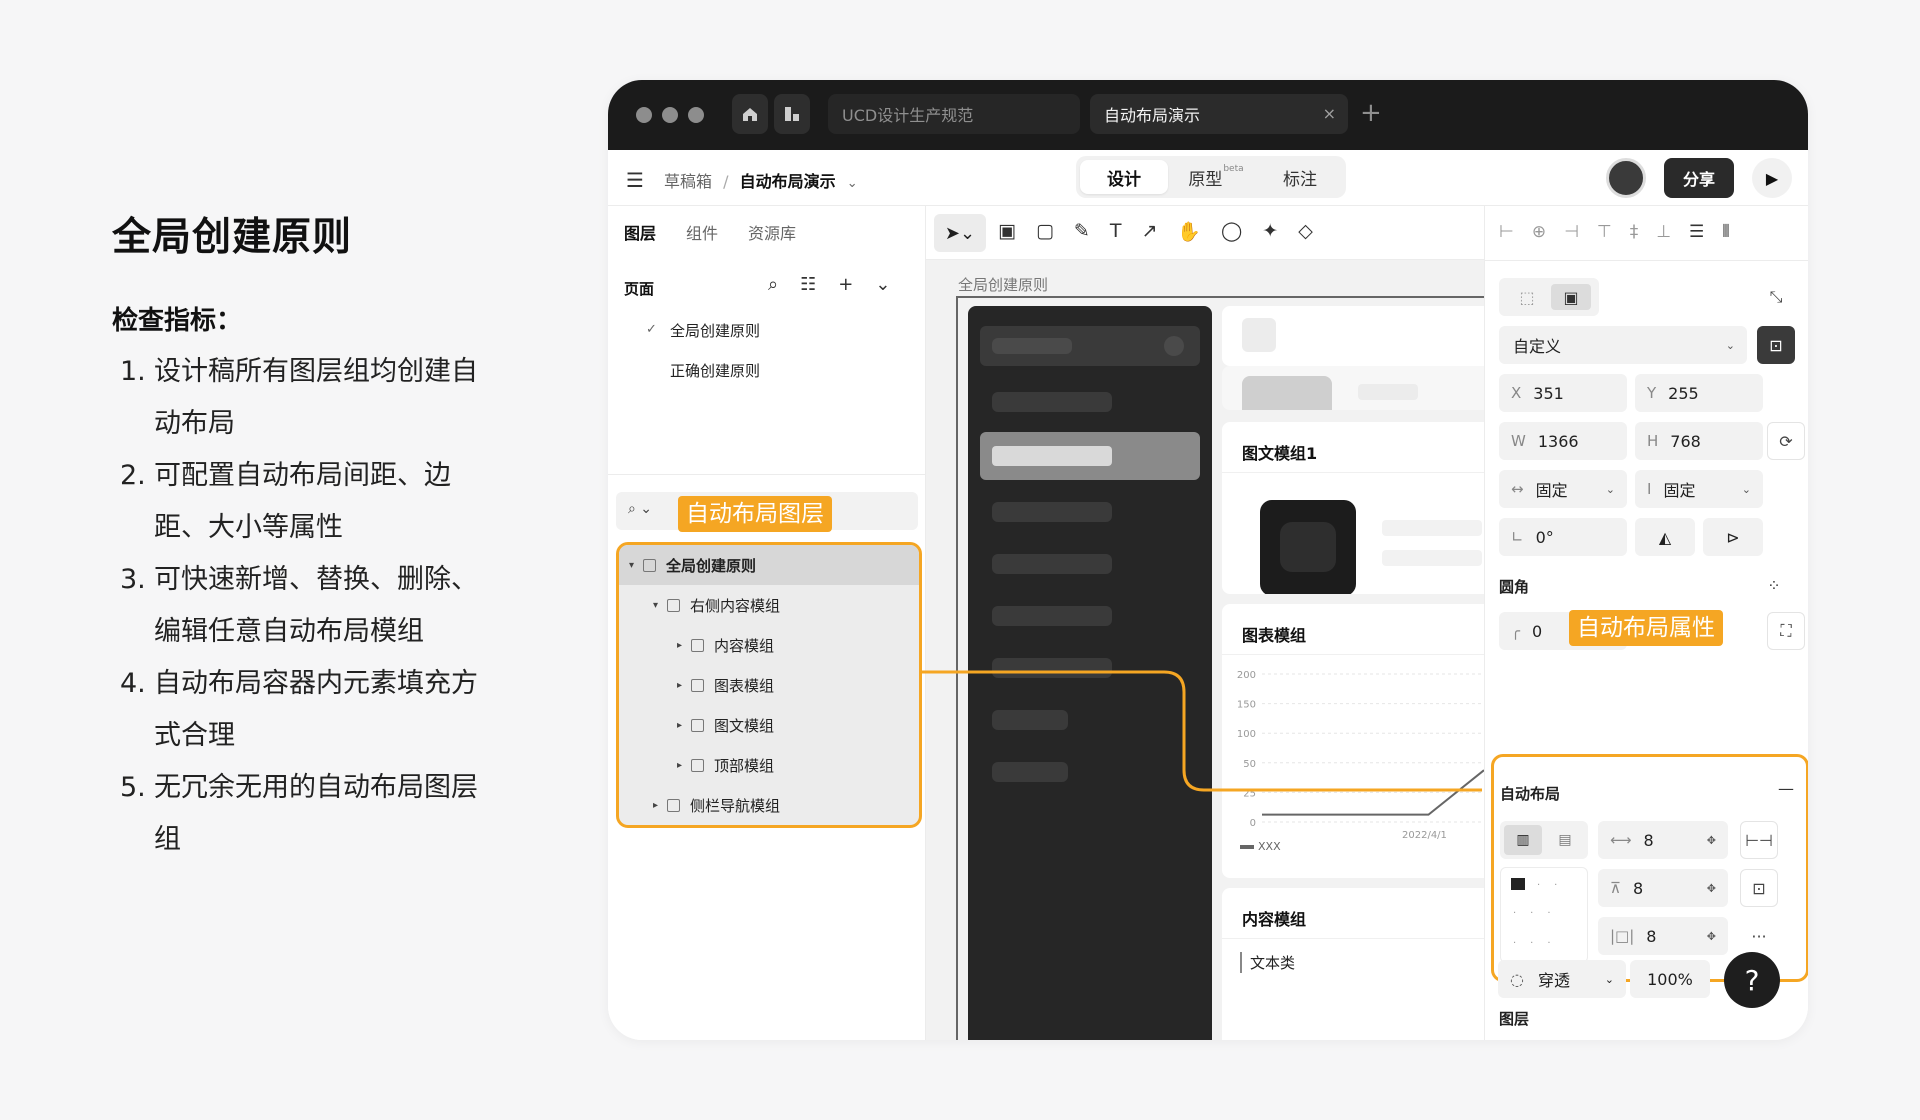 The image size is (1920, 1120). Describe the element at coordinates (1353, 741) in the screenshot. I see `chart-card: 图表模组 200 150 100 50 25 0 2022/4/1 XXX` at that location.